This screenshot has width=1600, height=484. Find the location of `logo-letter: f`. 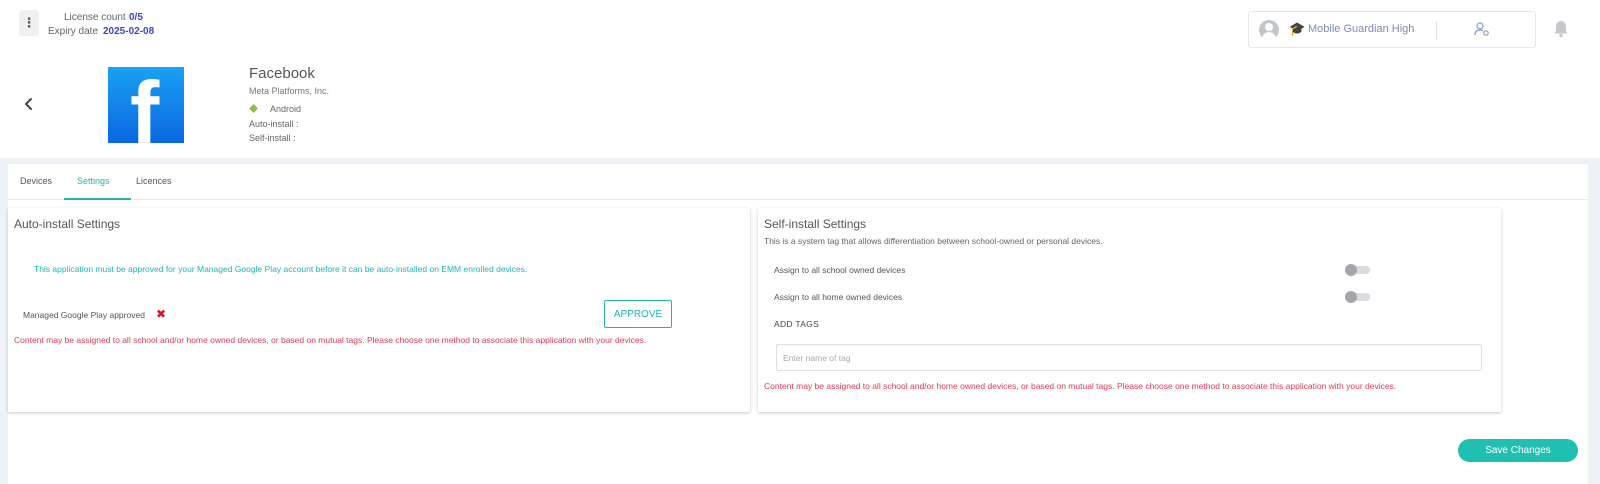

logo-letter: f is located at coordinates (145, 105).